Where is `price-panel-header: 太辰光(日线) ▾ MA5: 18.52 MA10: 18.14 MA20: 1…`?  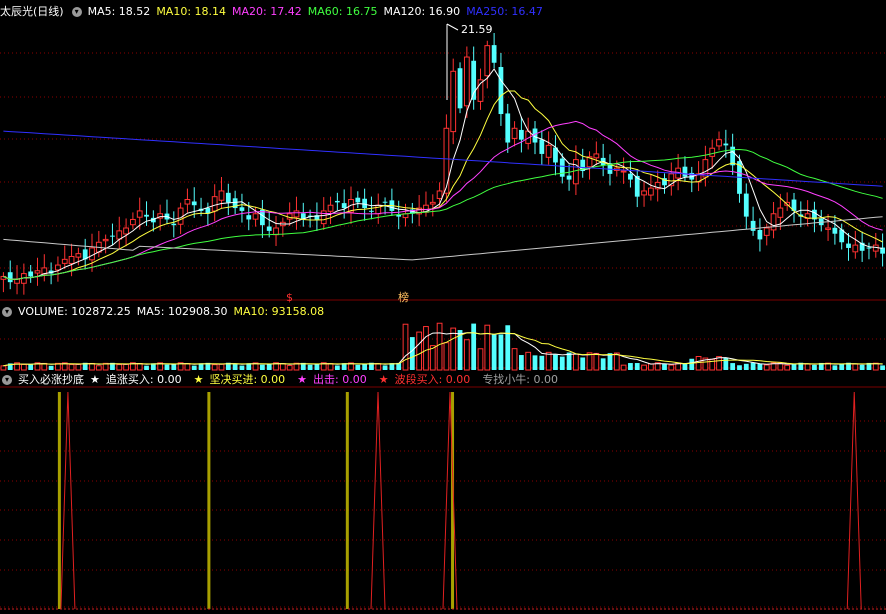
price-panel-header: 太辰光(日线) ▾ MA5: 18.52 MA10: 18.14 MA20: 1… is located at coordinates (274, 12).